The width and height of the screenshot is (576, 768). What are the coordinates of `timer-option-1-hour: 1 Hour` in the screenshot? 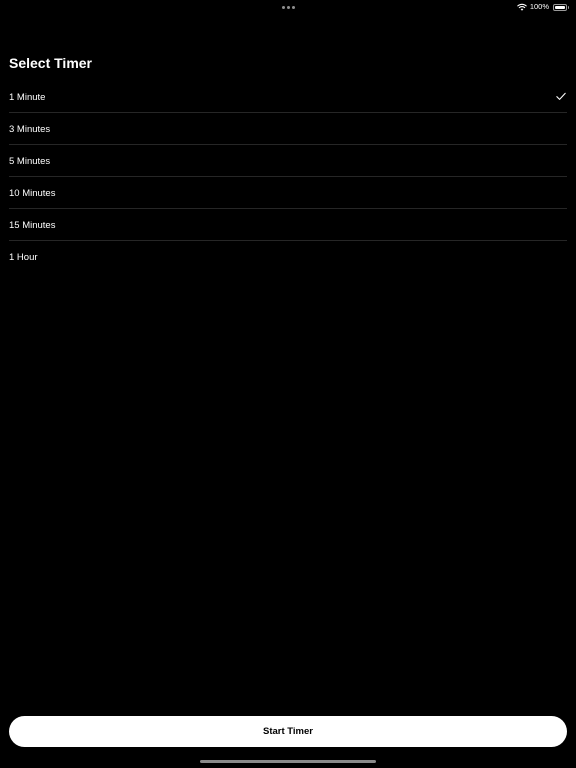 It's located at (288, 257).